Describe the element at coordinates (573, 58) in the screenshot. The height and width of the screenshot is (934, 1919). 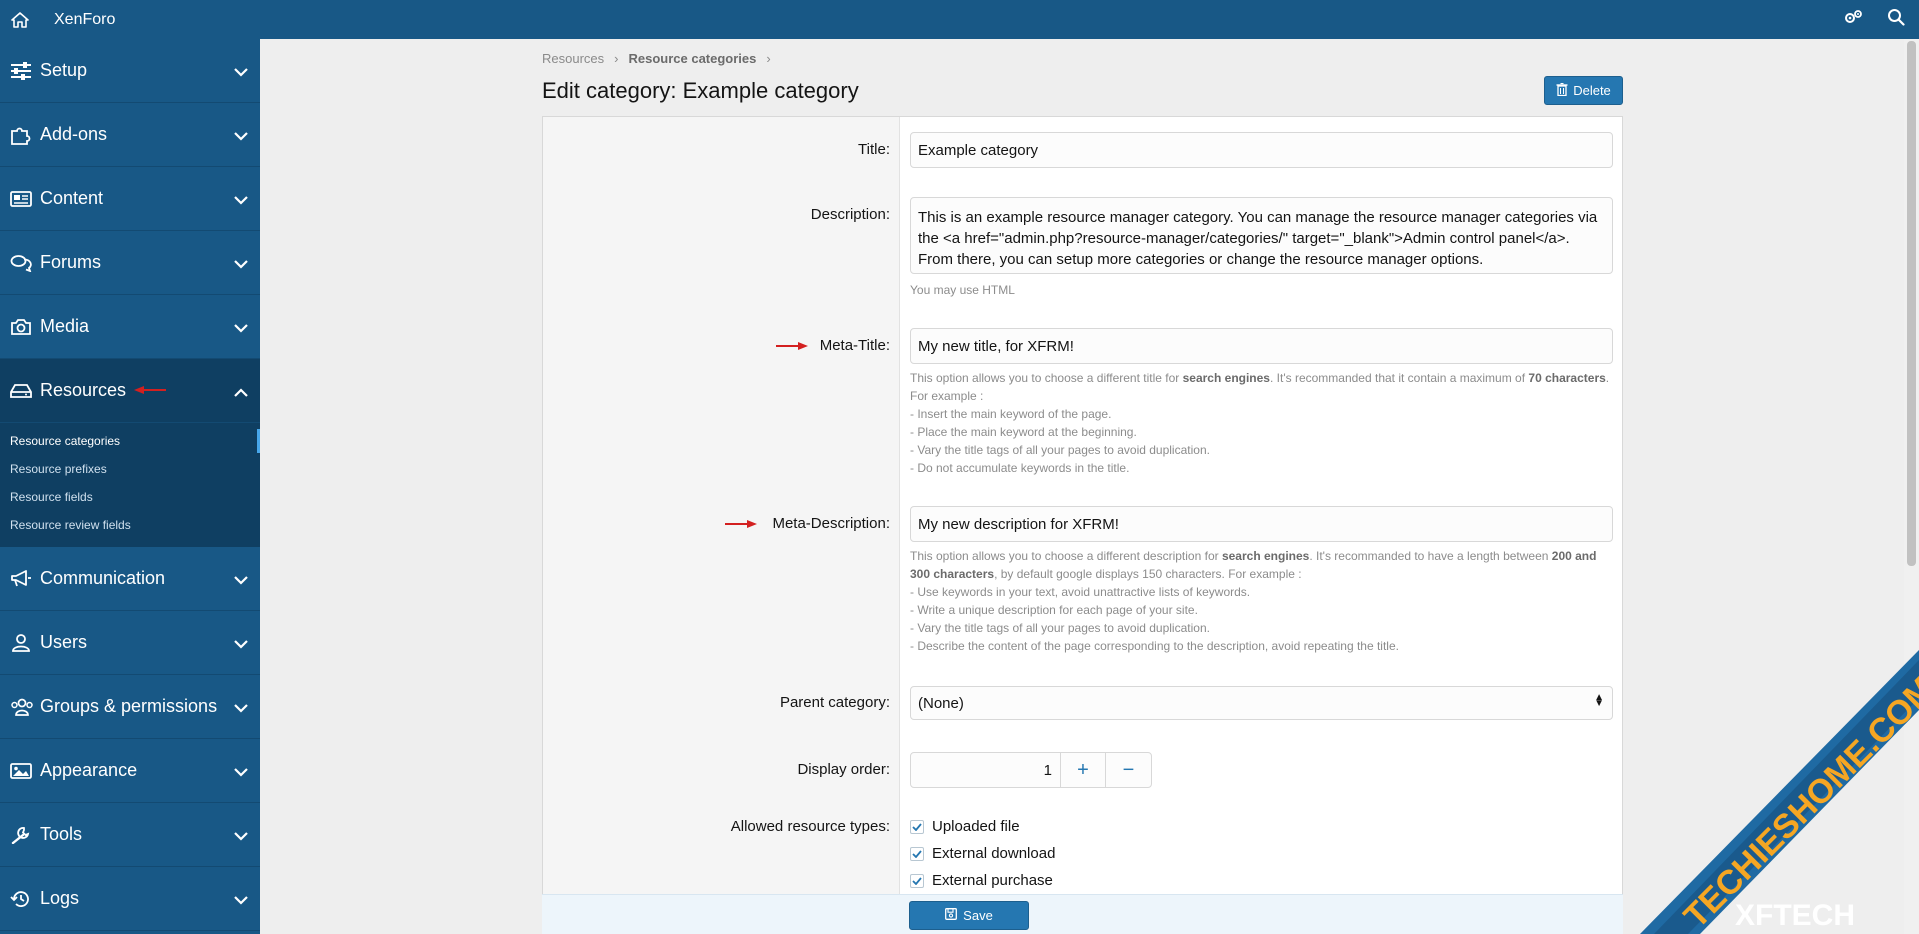
I see `breadcrumb-resources: Resources` at that location.